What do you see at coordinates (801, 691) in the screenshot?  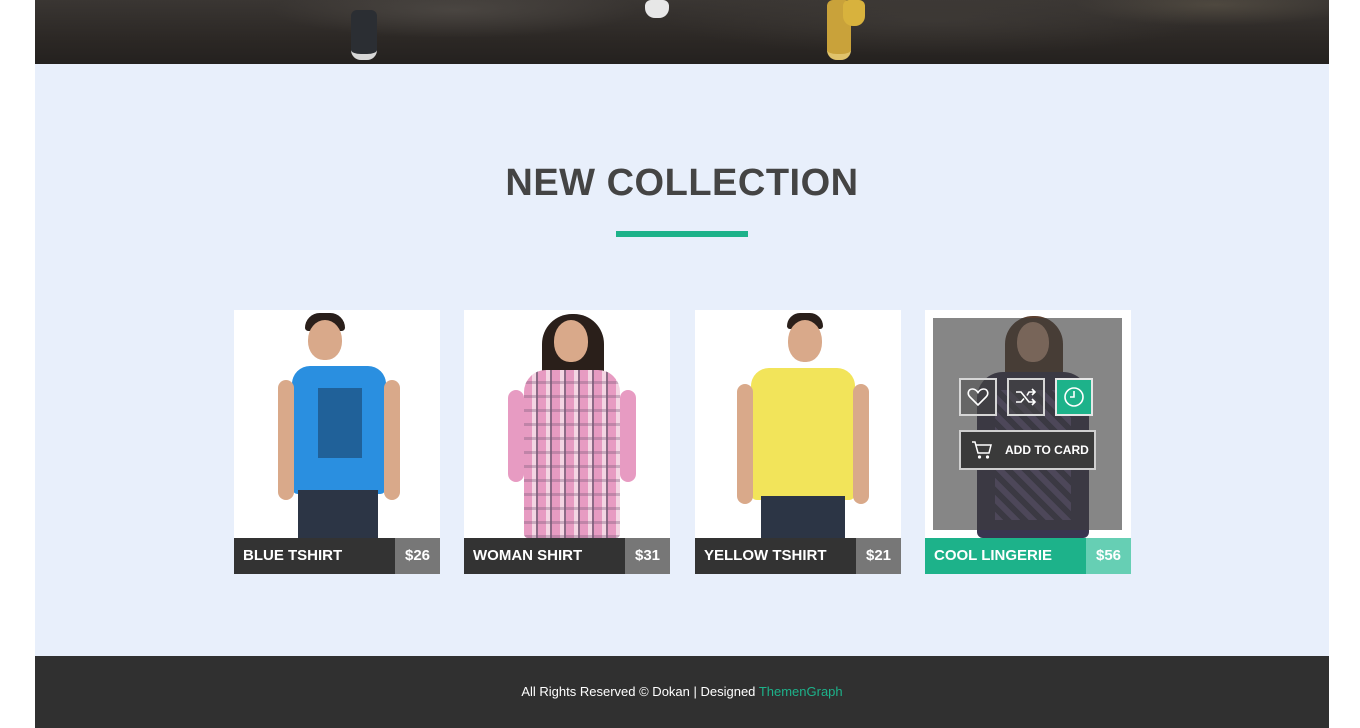 I see `designer-link: ThemenGraph` at bounding box center [801, 691].